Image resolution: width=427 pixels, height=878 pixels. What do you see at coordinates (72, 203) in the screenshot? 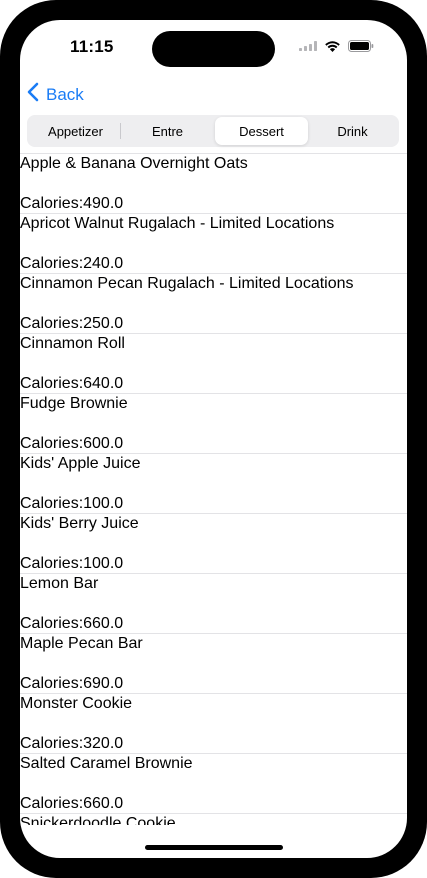
I see `item-calories: Calories:490.0` at bounding box center [72, 203].